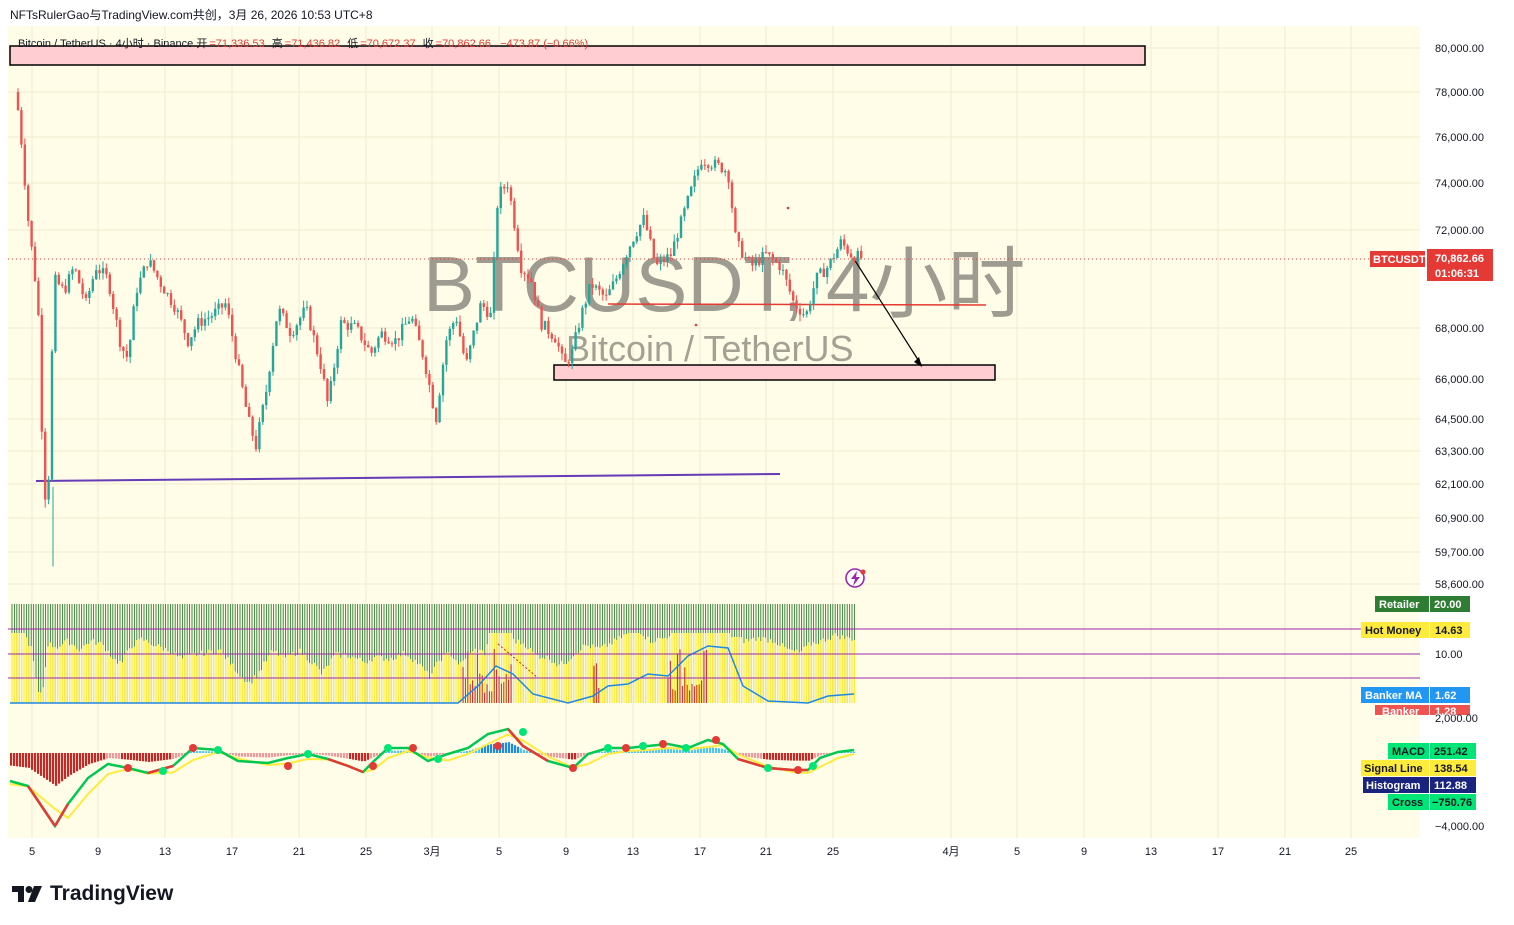  I want to click on tradingview-logo-icon, so click(27, 894).